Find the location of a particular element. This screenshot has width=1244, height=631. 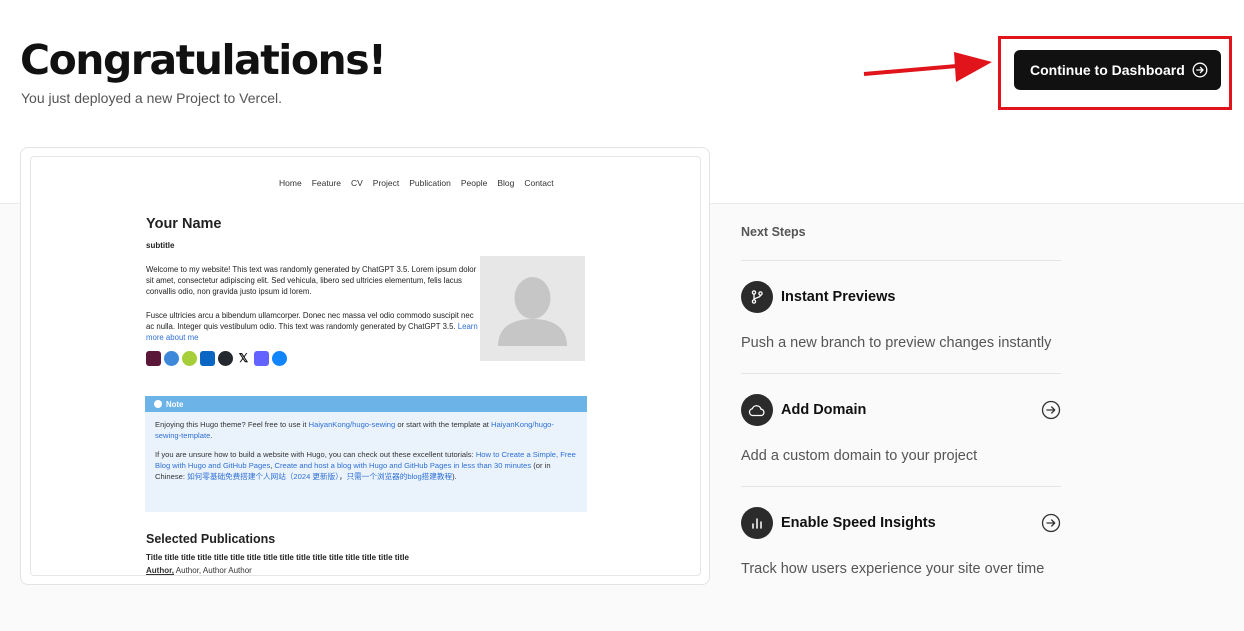

bar-chart-glyph is located at coordinates (757, 523).